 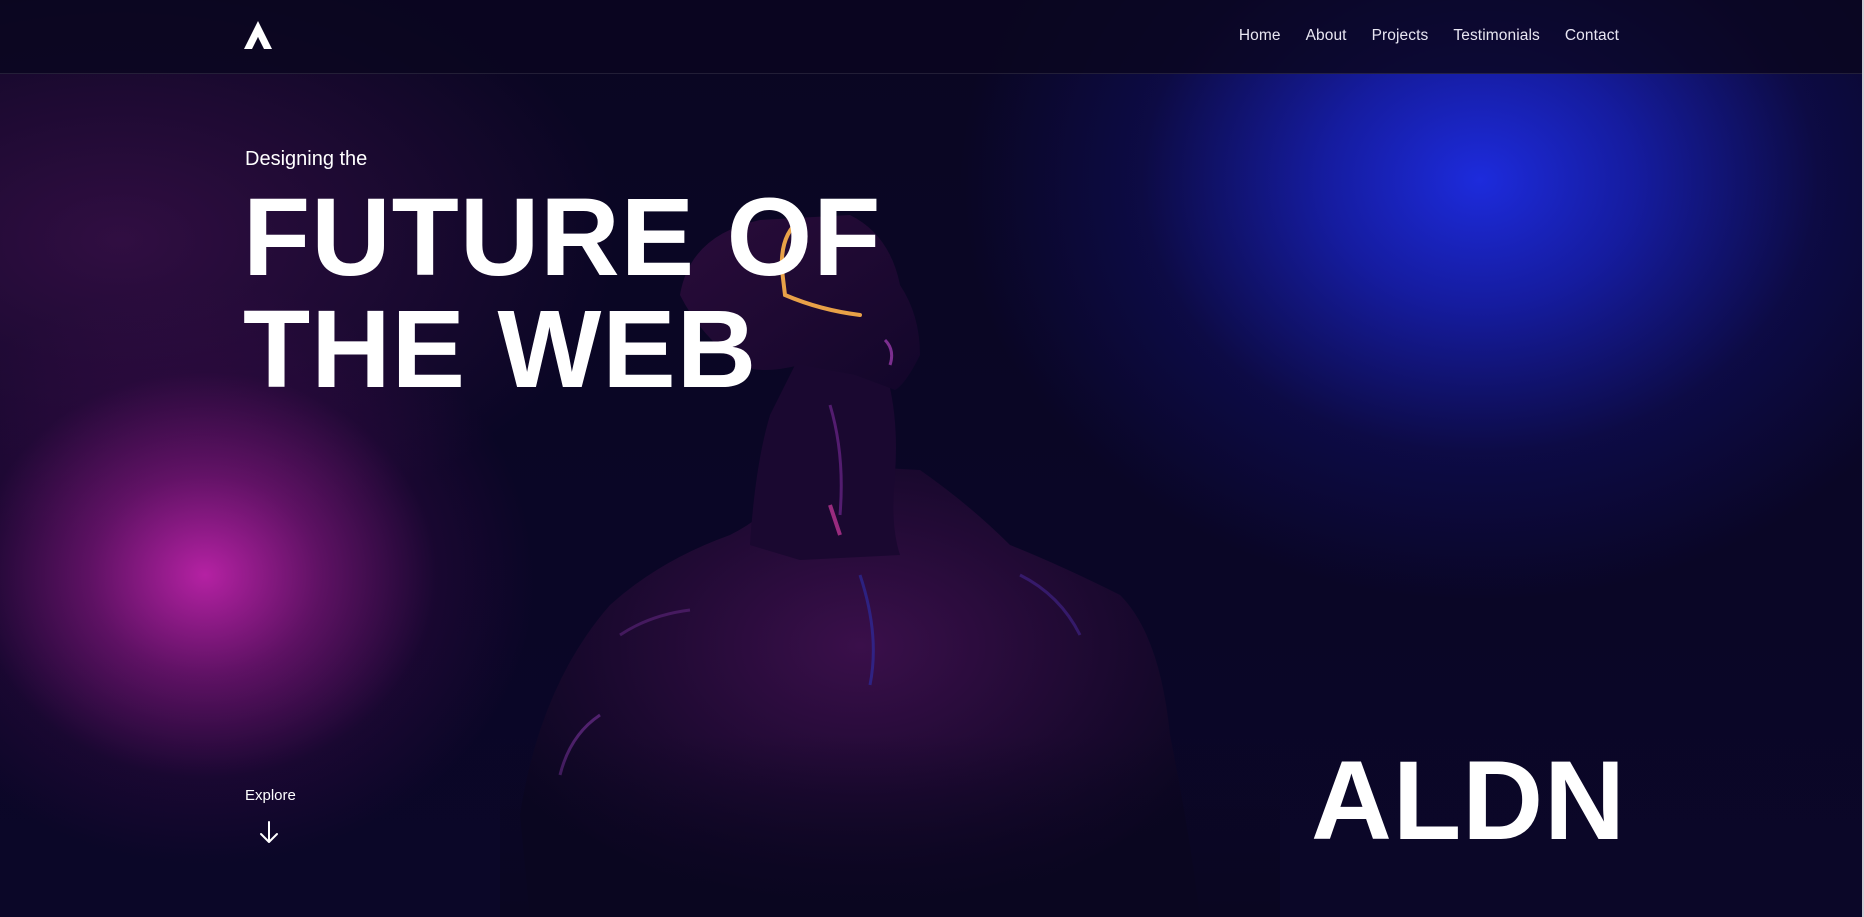 What do you see at coordinates (1400, 36) in the screenshot?
I see `nav-projects: Projects` at bounding box center [1400, 36].